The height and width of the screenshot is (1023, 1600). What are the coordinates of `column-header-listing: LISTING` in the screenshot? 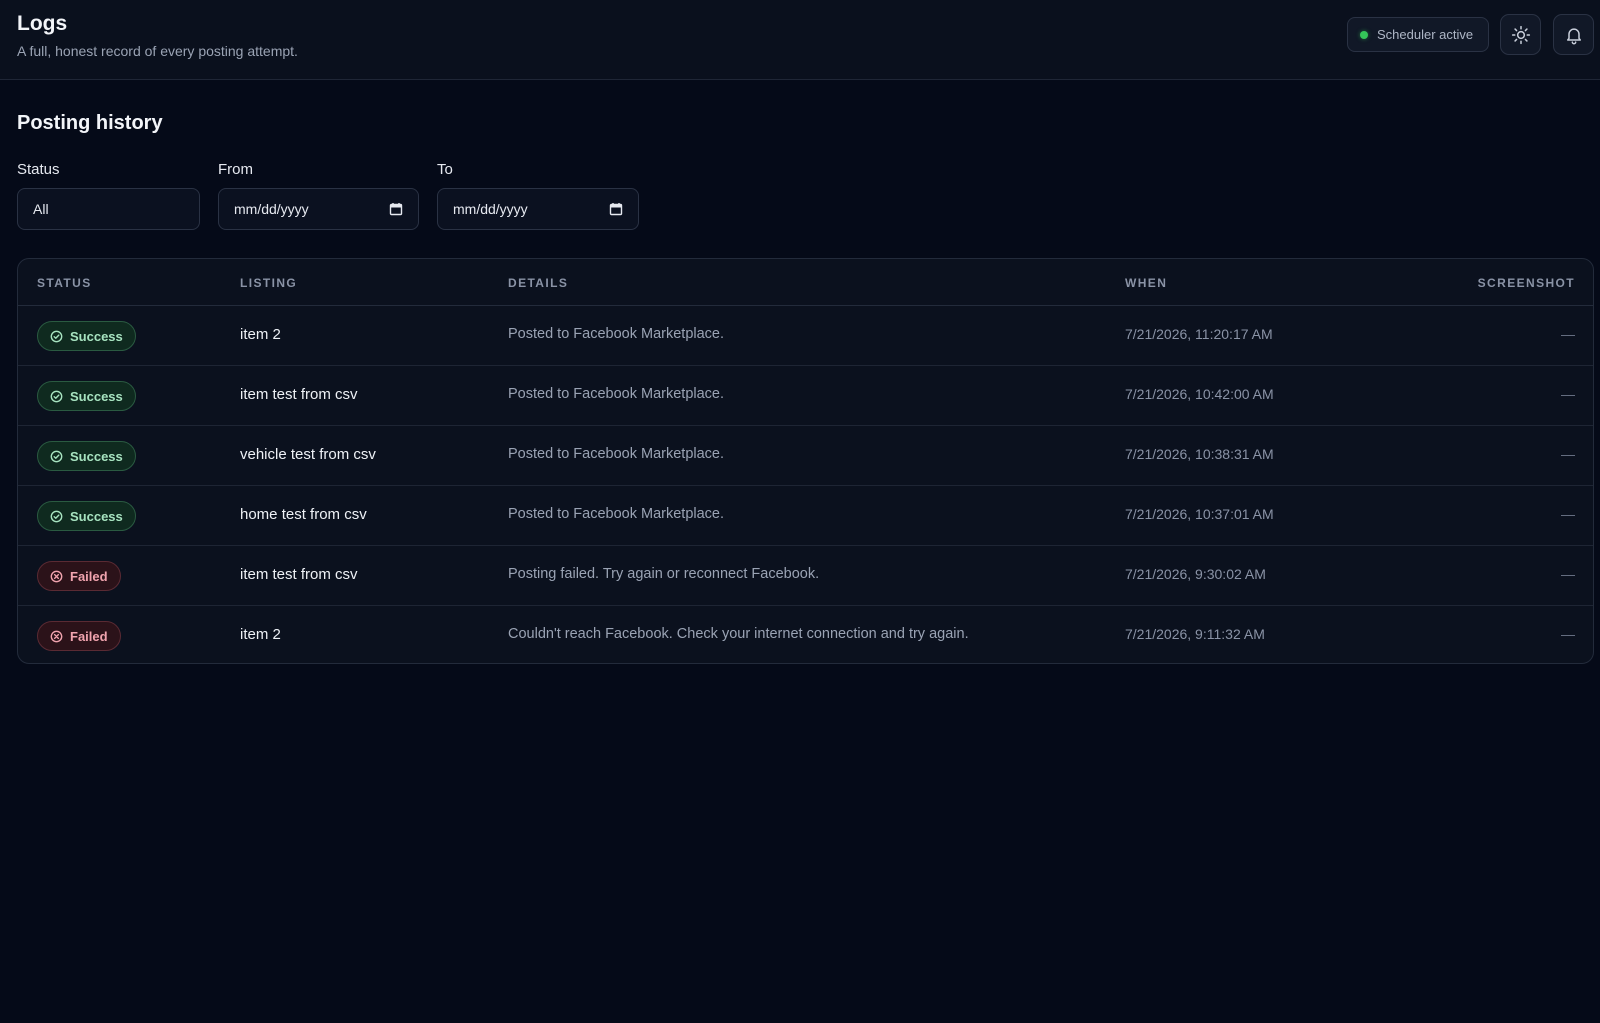 It's located at (269, 283).